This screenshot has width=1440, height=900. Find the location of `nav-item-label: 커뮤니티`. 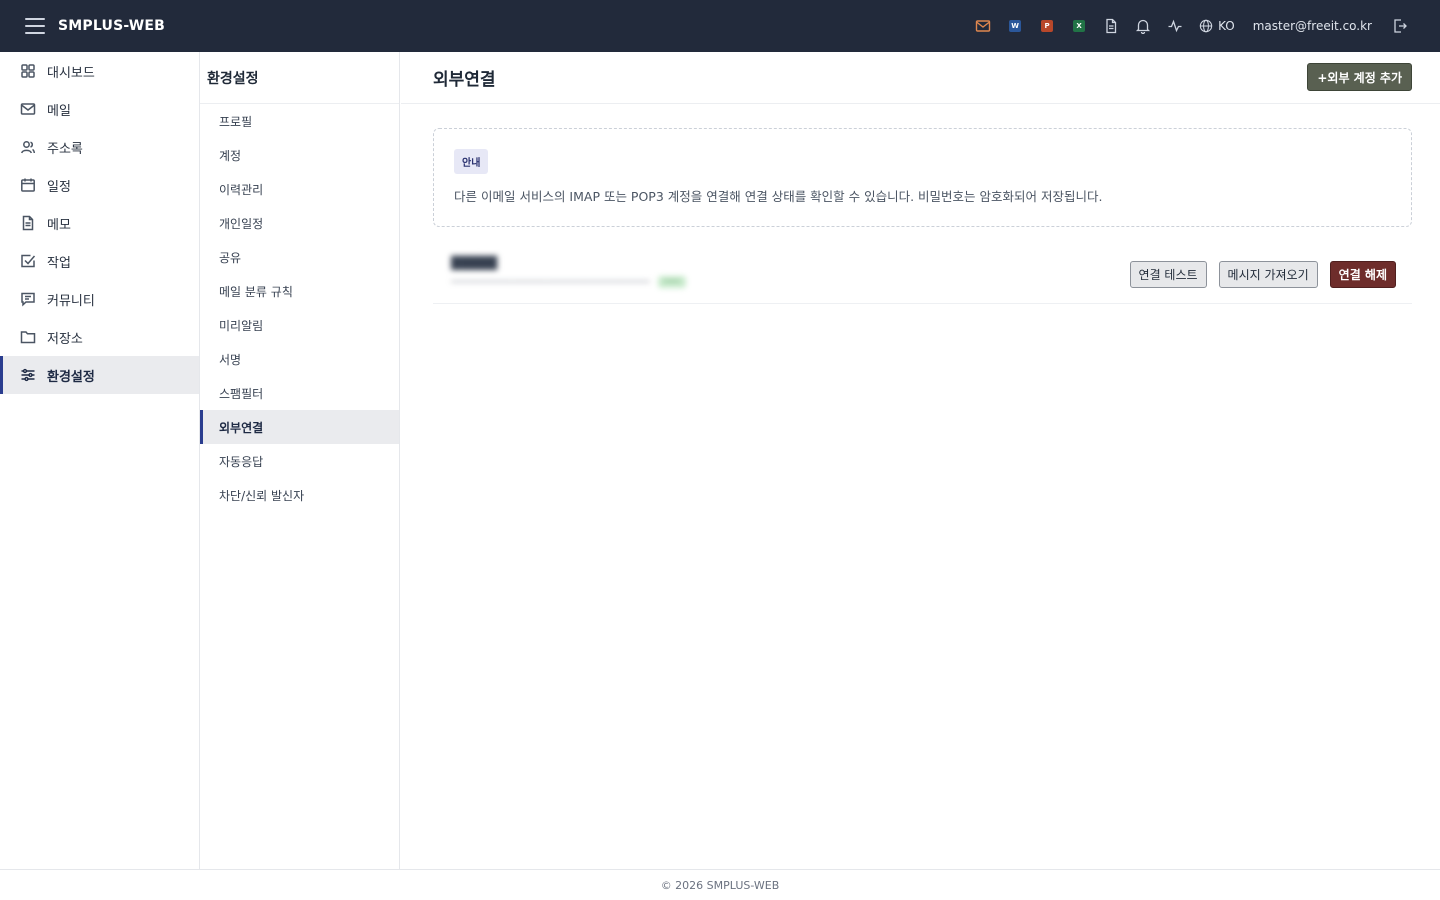

nav-item-label: 커뮤니티 is located at coordinates (71, 301).